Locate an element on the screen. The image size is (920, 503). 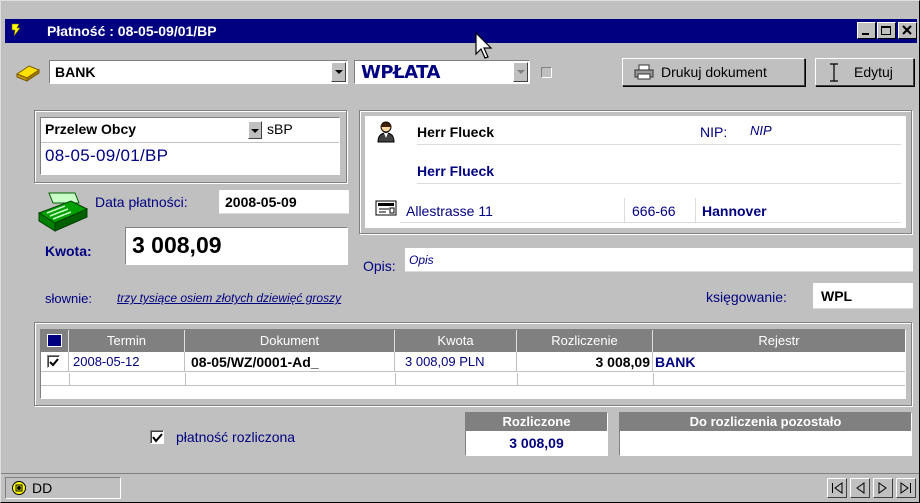
row-checkbox-cell is located at coordinates (55, 362).